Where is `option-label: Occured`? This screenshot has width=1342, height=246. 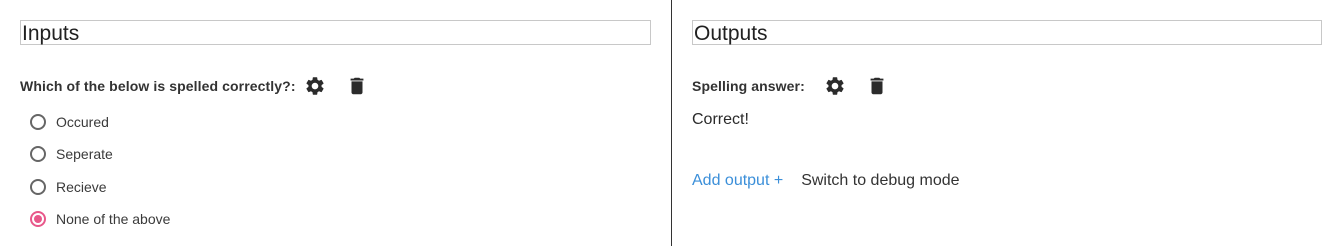
option-label: Occured is located at coordinates (82, 122).